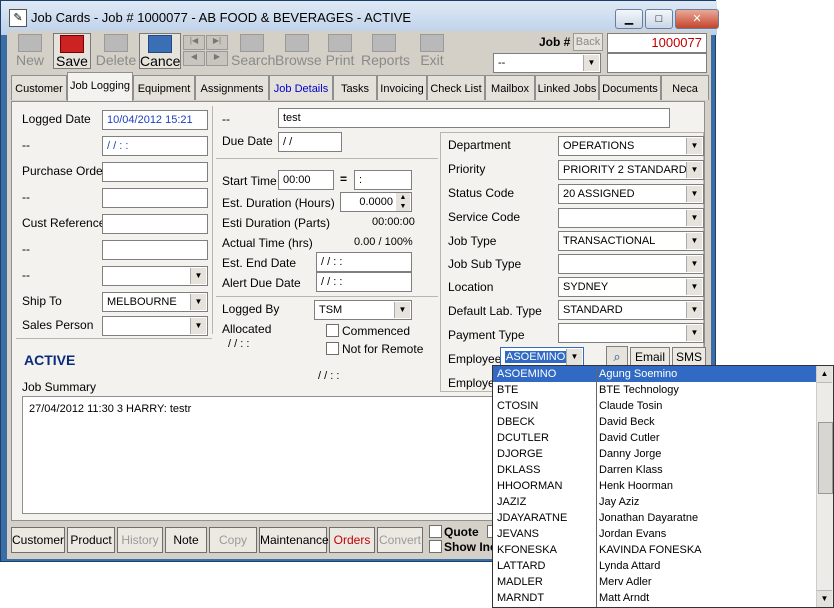 The width and height of the screenshot is (834, 608). What do you see at coordinates (631, 333) in the screenshot?
I see `payment-type-select: ▼` at bounding box center [631, 333].